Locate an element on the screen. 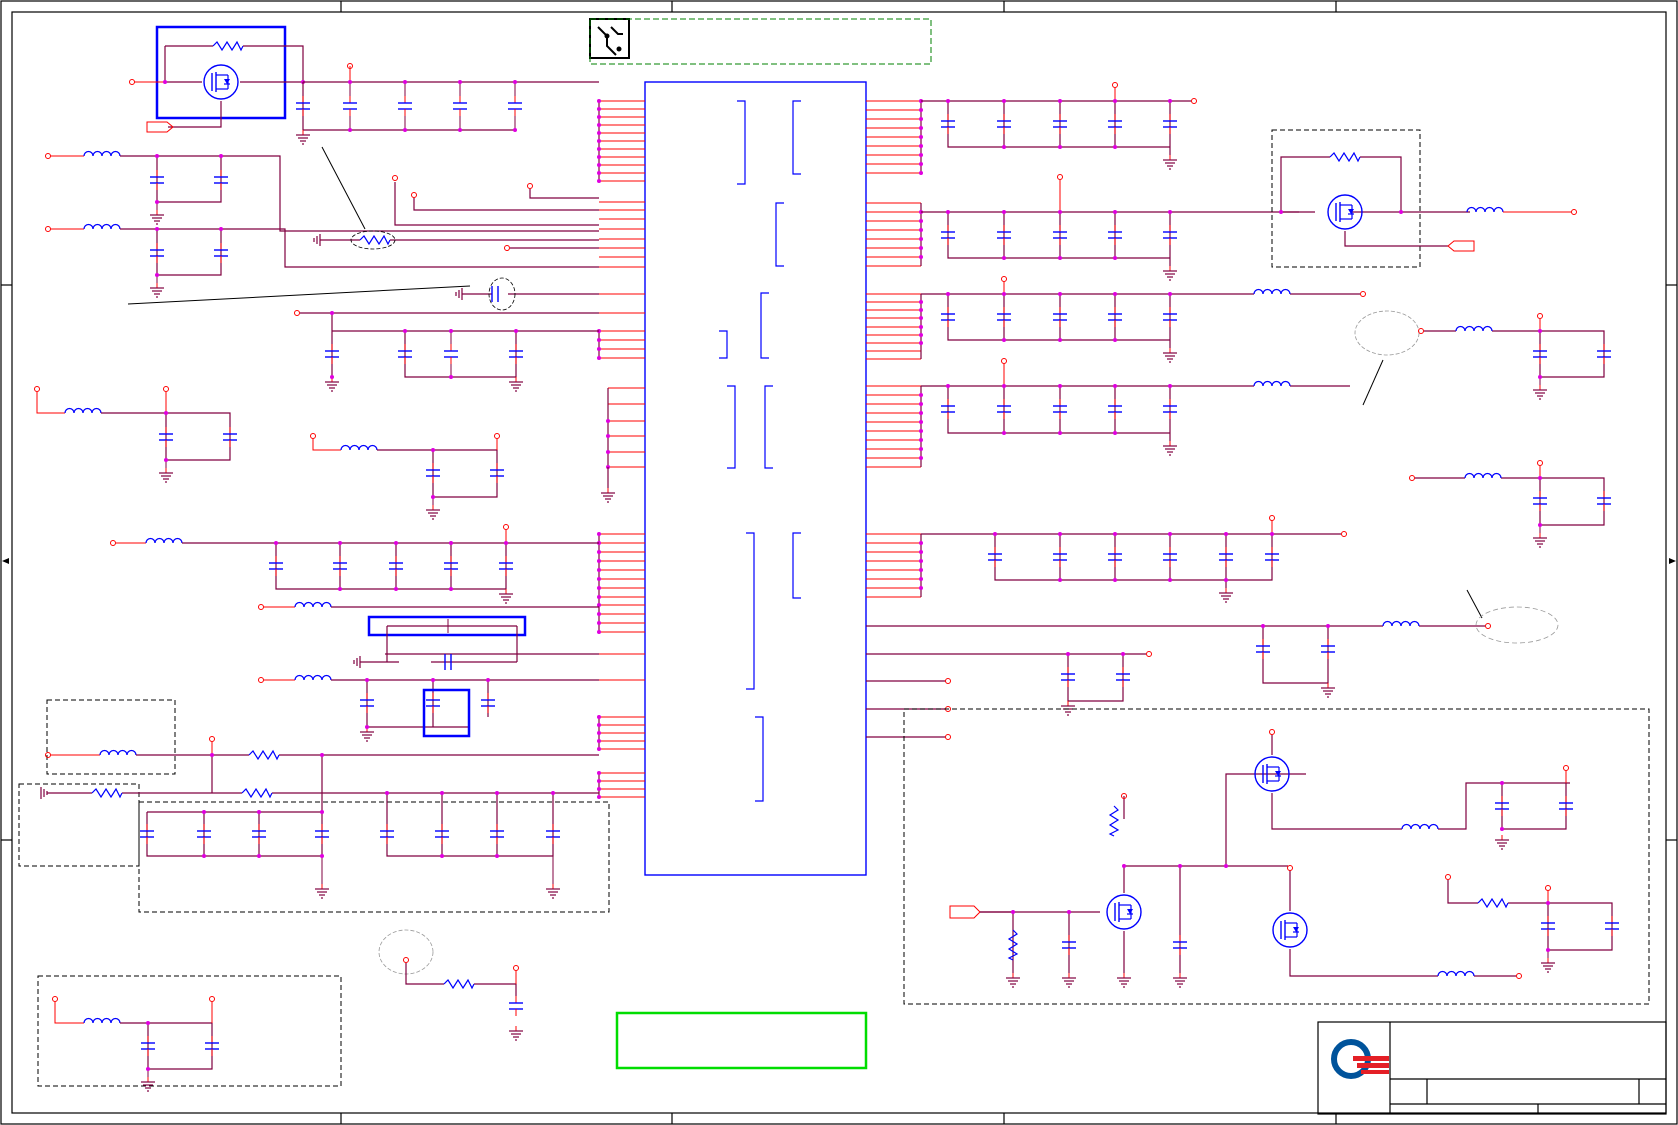 This screenshot has width=1678, height=1125. fet-switch-top-left is located at coordinates (217, 79).